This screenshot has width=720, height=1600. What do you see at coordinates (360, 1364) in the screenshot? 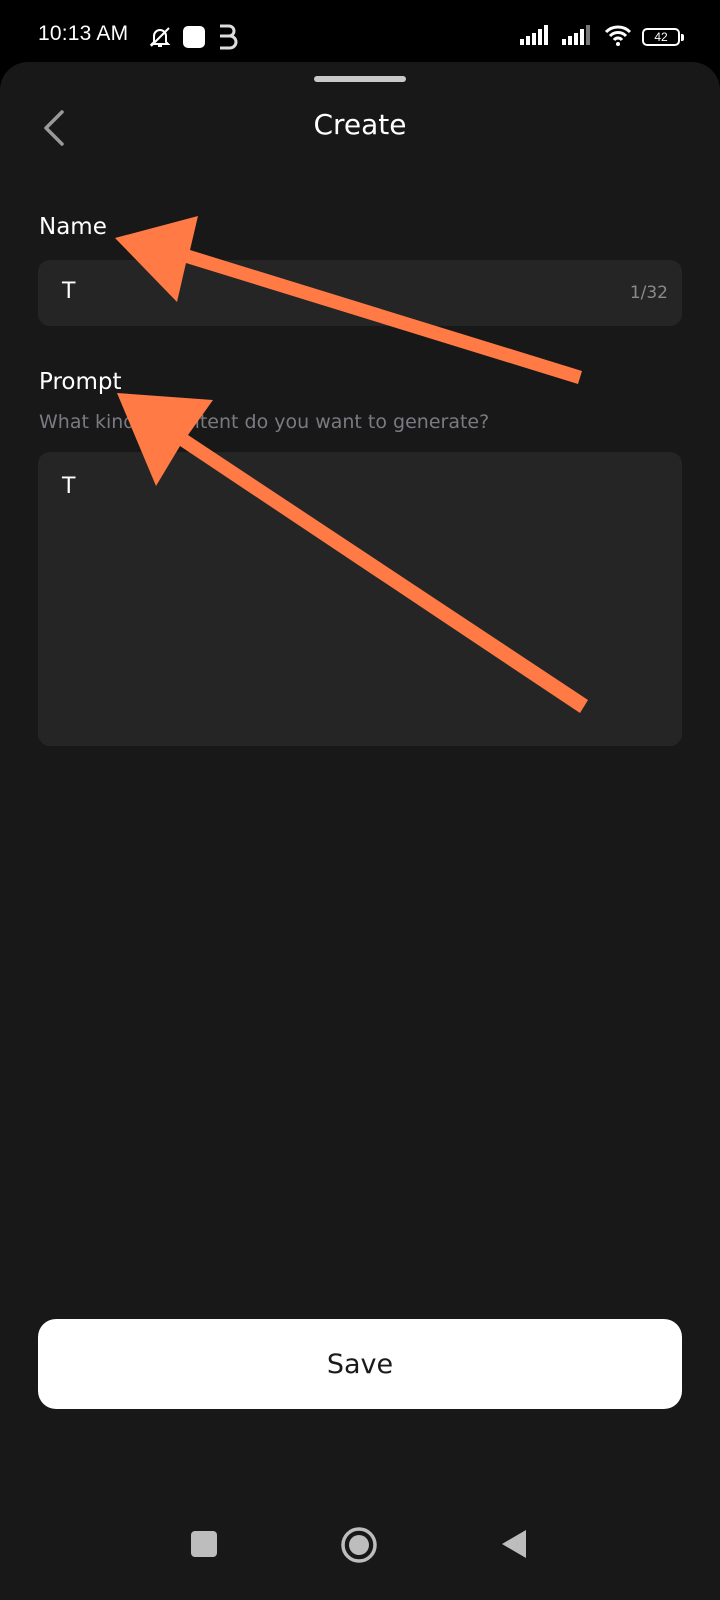
I see `save-button: Save` at bounding box center [360, 1364].